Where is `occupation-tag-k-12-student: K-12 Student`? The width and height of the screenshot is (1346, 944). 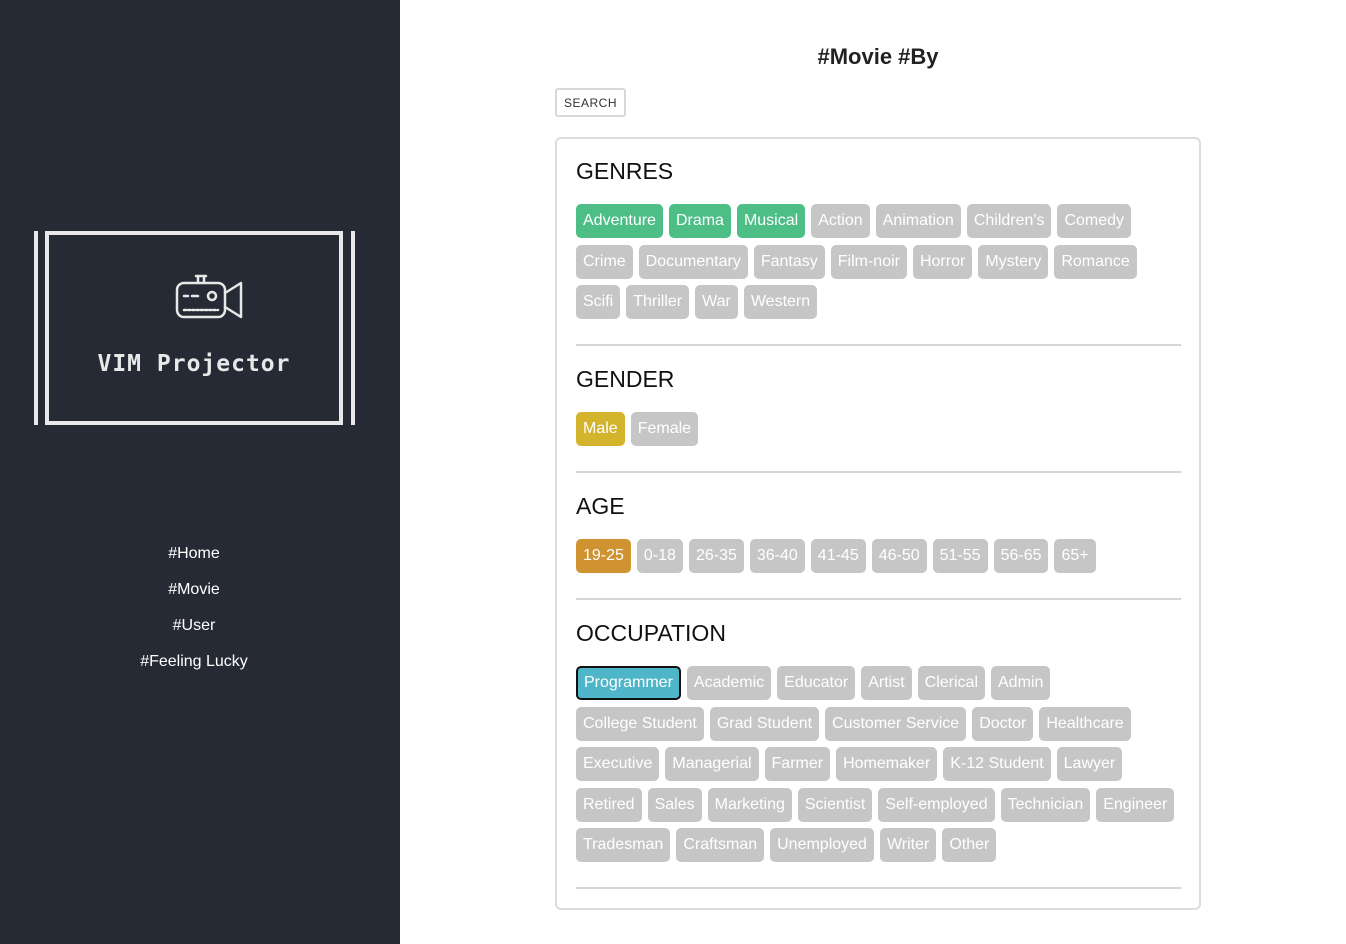 occupation-tag-k-12-student: K-12 Student is located at coordinates (997, 764).